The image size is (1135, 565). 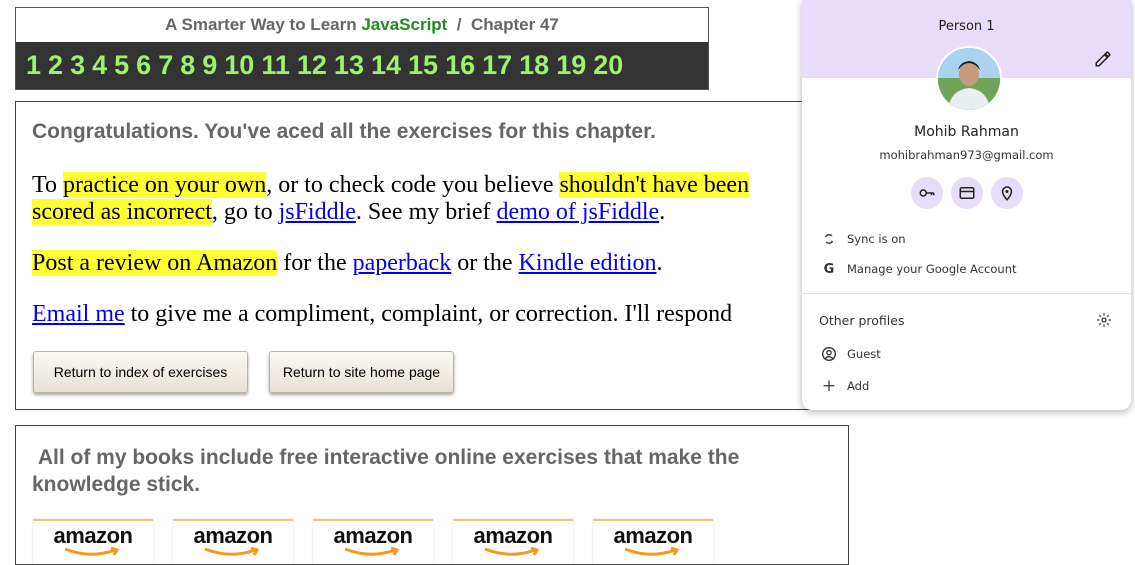 I want to click on payment-methods-button, so click(x=967, y=193).